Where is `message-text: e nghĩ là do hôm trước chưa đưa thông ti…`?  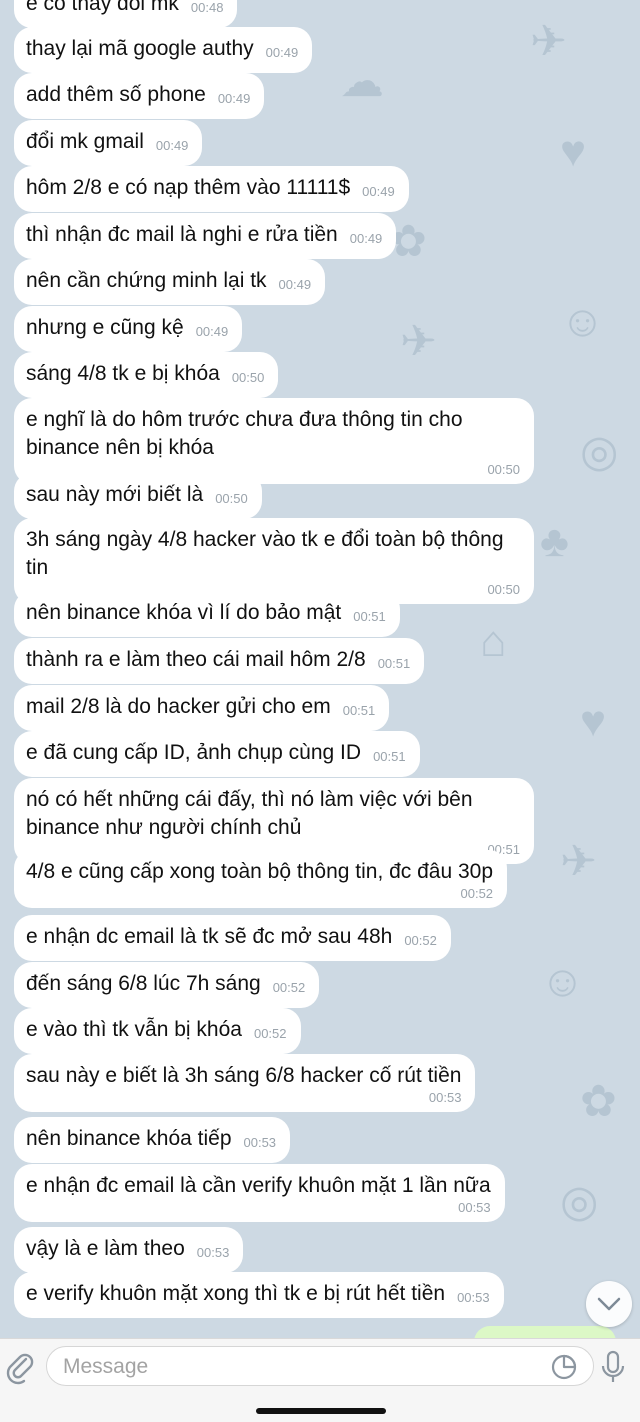
message-text: e nghĩ là do hôm trước chưa đưa thông ti… is located at coordinates (244, 433).